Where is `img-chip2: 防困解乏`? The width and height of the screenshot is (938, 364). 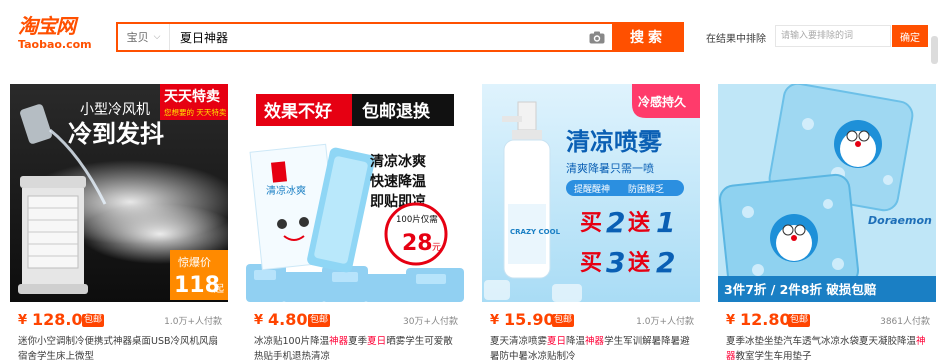
img-chip2: 防困解乏 is located at coordinates (646, 189).